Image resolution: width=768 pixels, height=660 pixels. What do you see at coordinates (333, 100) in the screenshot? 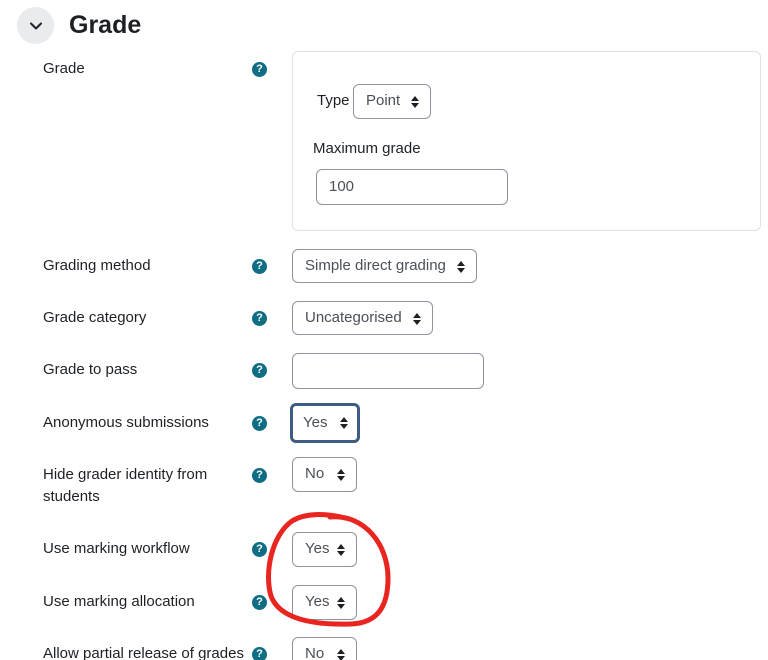
I see `grade-type-label: Type` at bounding box center [333, 100].